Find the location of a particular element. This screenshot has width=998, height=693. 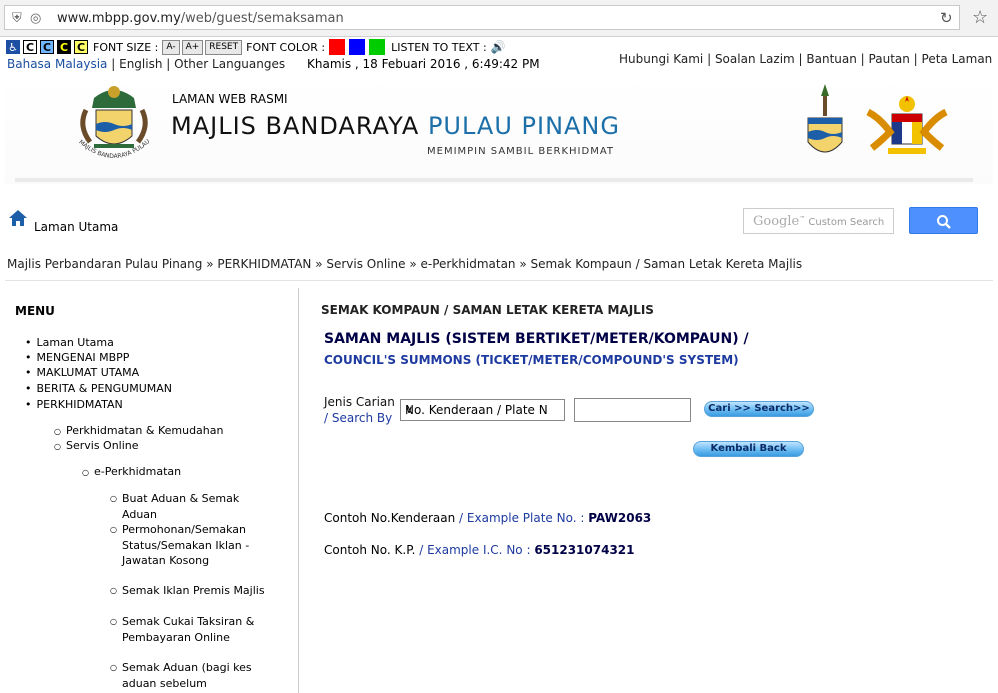

lang-malay-link: Bahasa Malaysia is located at coordinates (57, 64).